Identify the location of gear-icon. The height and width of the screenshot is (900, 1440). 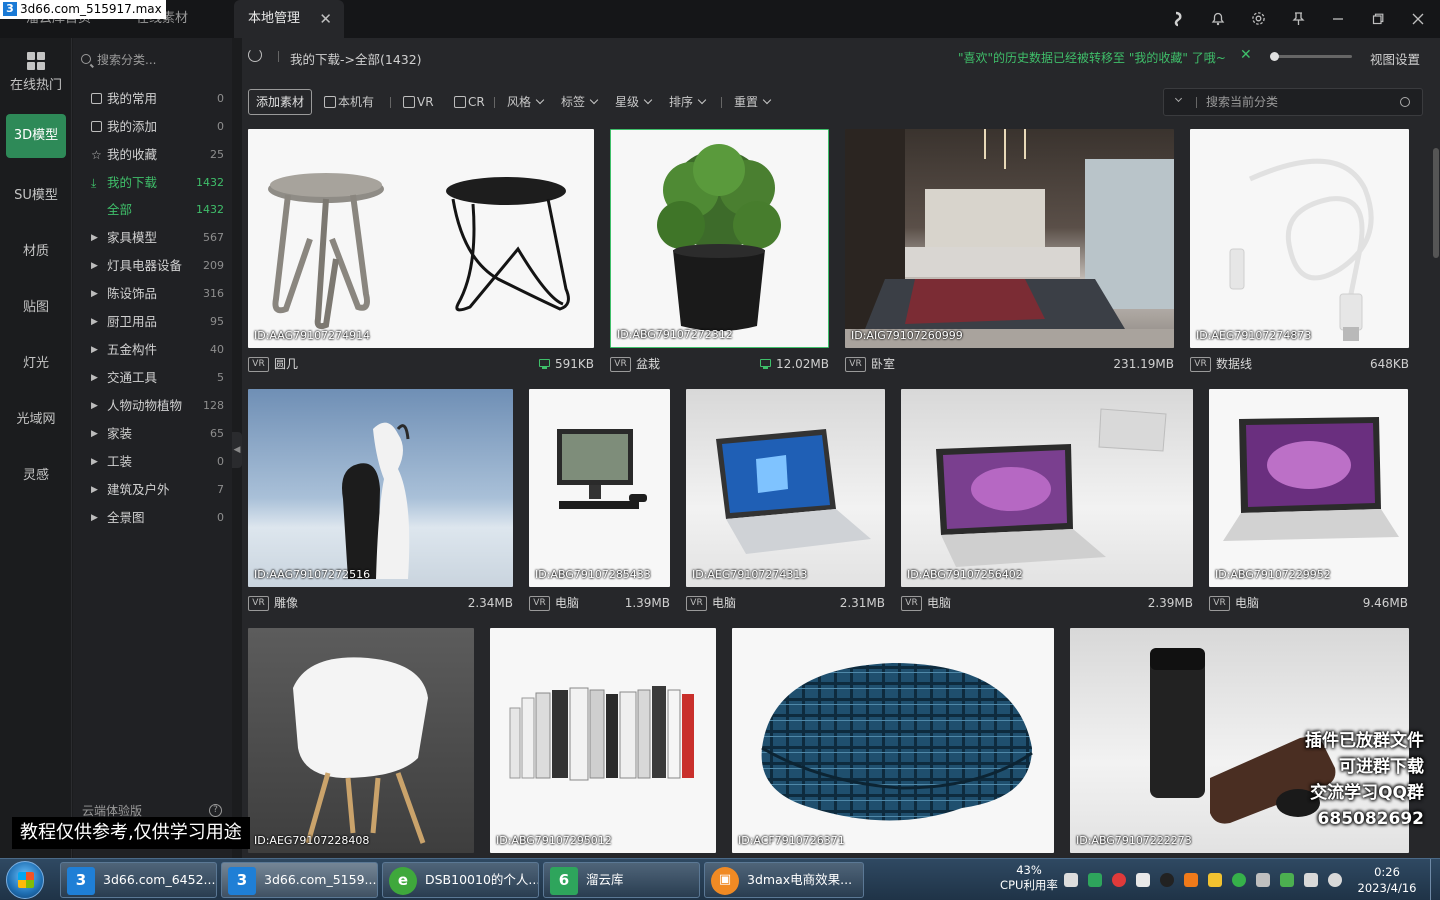
(1258, 19).